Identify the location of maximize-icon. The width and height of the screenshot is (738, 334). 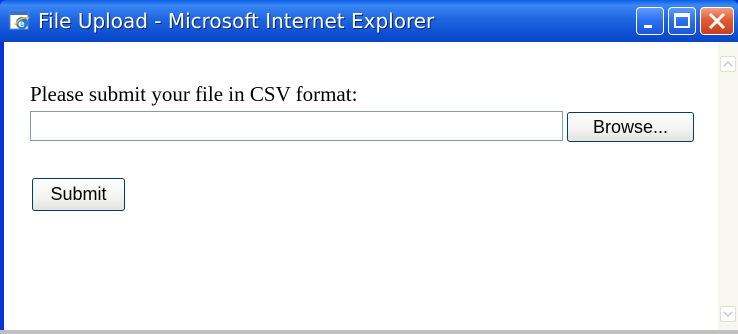
(682, 20).